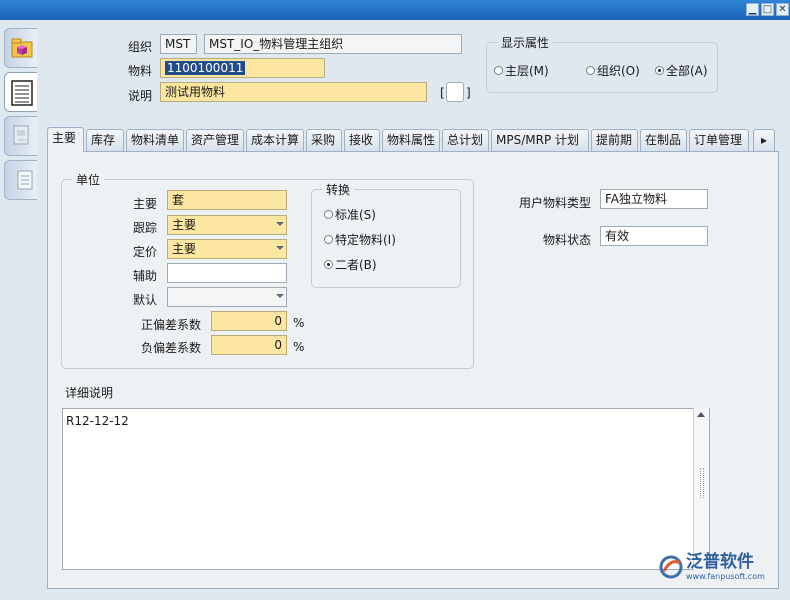 The width and height of the screenshot is (790, 600). I want to click on logo-text: 泛普软件, so click(720, 562).